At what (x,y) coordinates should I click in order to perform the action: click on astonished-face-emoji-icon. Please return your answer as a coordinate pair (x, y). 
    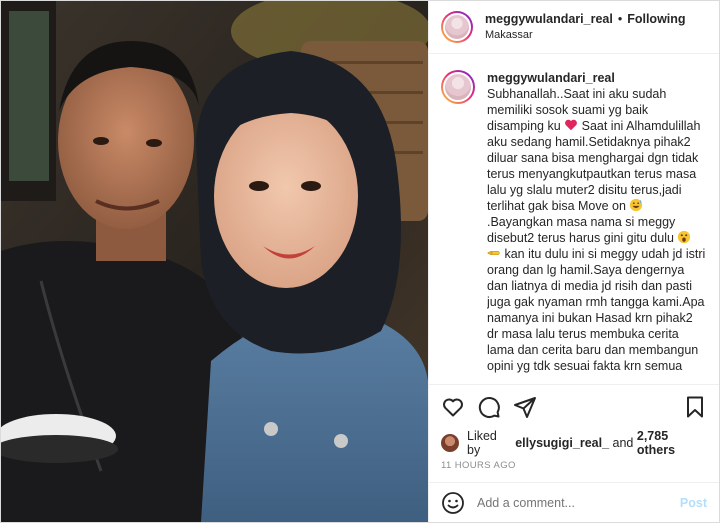
    Looking at the image, I should click on (684, 237).